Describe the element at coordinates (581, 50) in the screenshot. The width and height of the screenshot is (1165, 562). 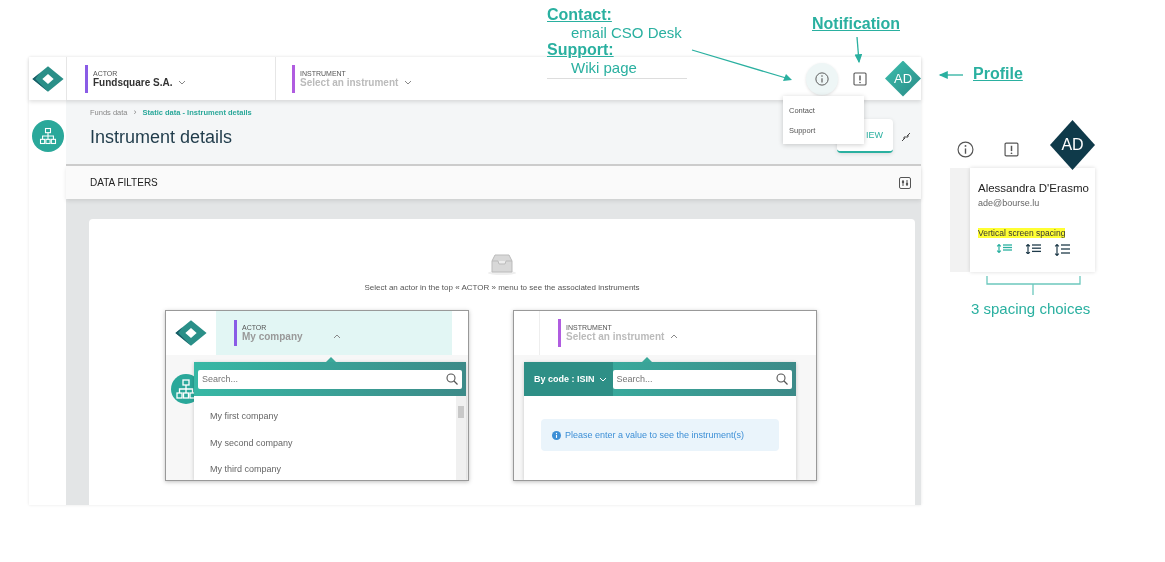
I see `annotation-heading: Support:` at that location.